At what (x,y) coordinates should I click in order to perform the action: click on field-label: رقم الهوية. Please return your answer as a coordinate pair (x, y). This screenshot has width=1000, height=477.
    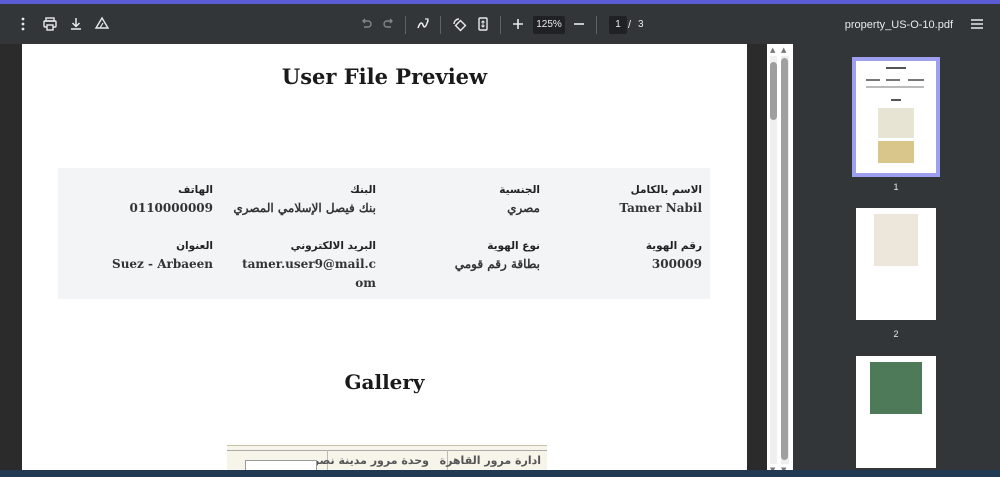
    Looking at the image, I should click on (673, 246).